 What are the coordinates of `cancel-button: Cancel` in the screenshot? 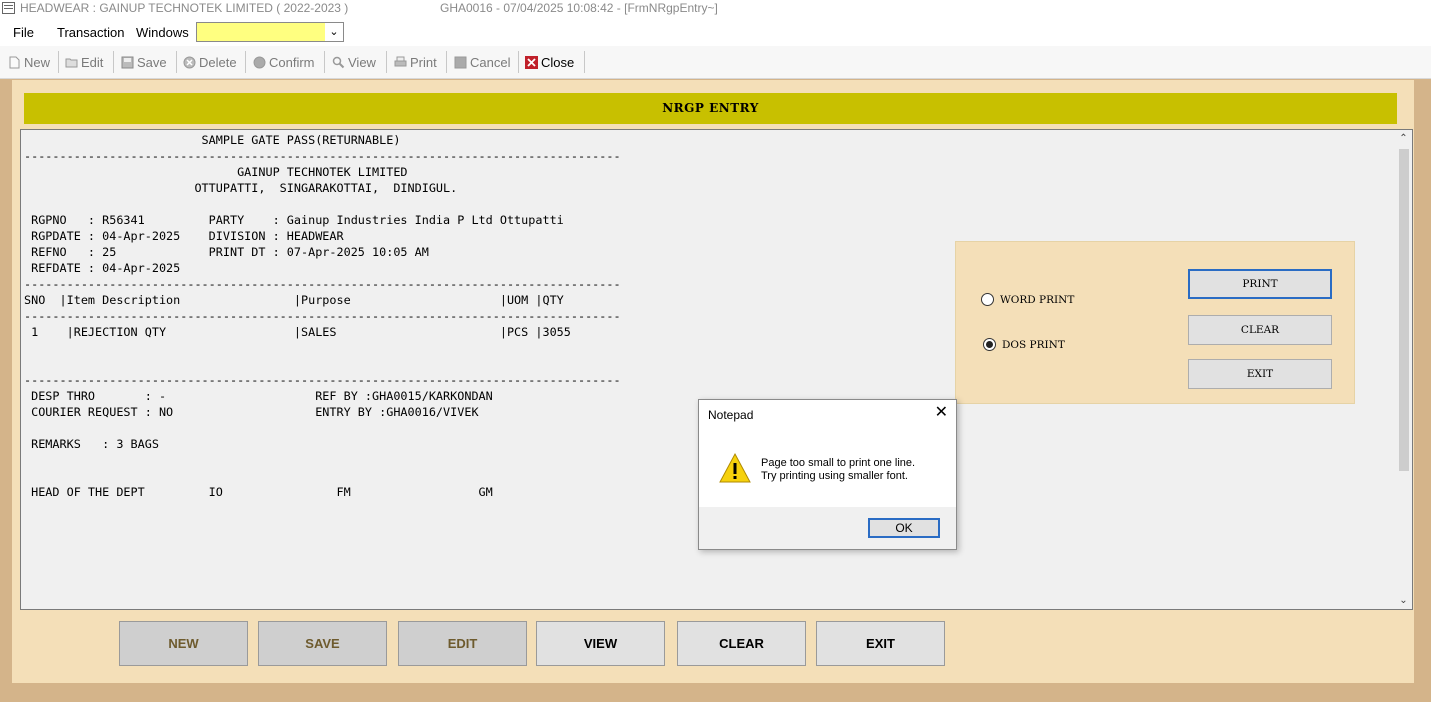 It's located at (482, 62).